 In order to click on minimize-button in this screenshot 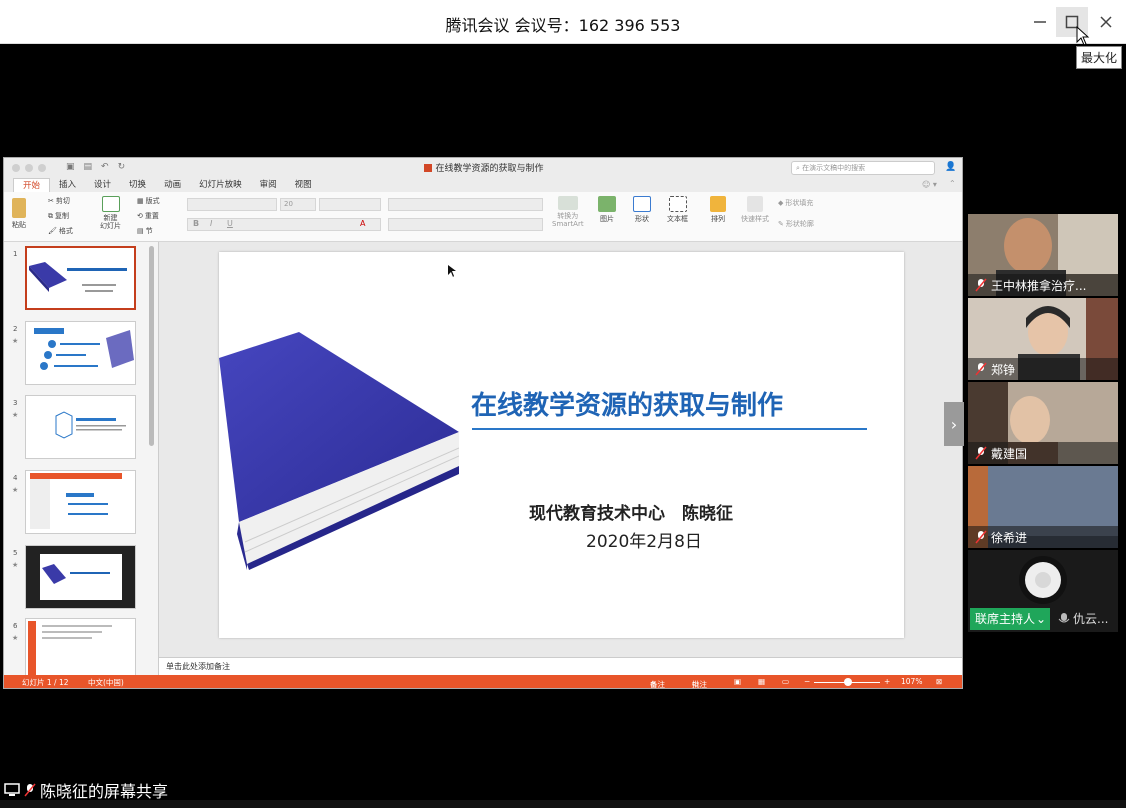, I will do `click(1040, 22)`.